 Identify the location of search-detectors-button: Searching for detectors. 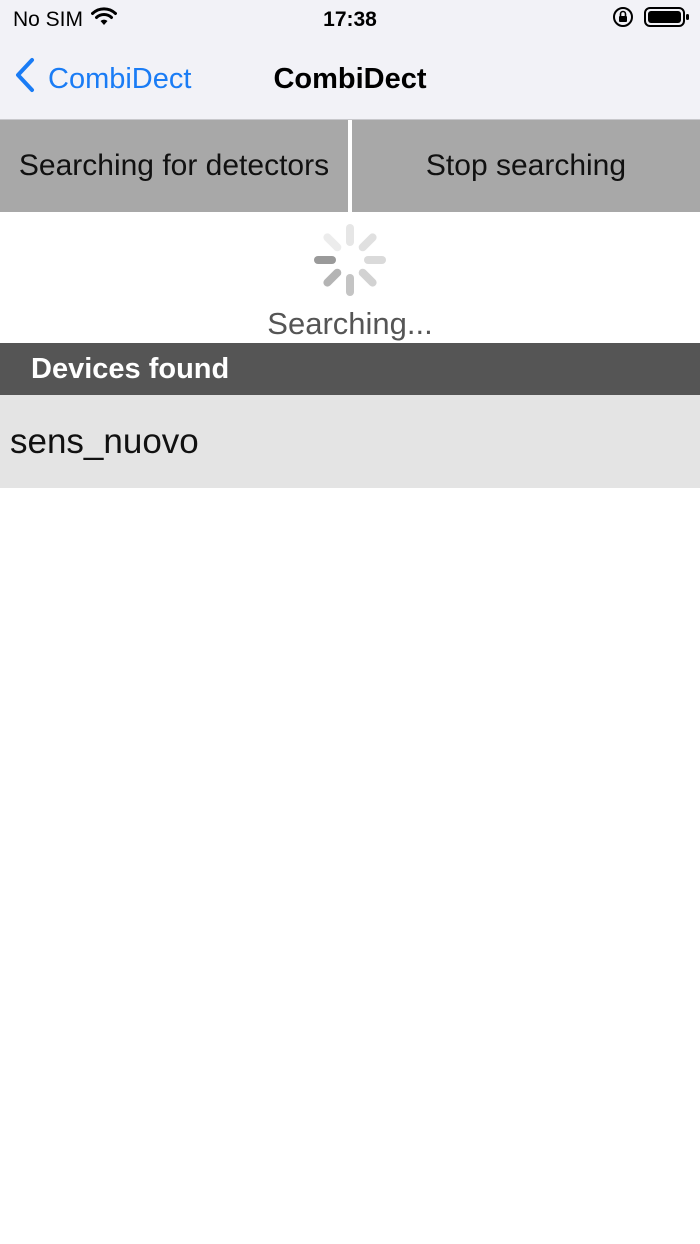
(174, 166).